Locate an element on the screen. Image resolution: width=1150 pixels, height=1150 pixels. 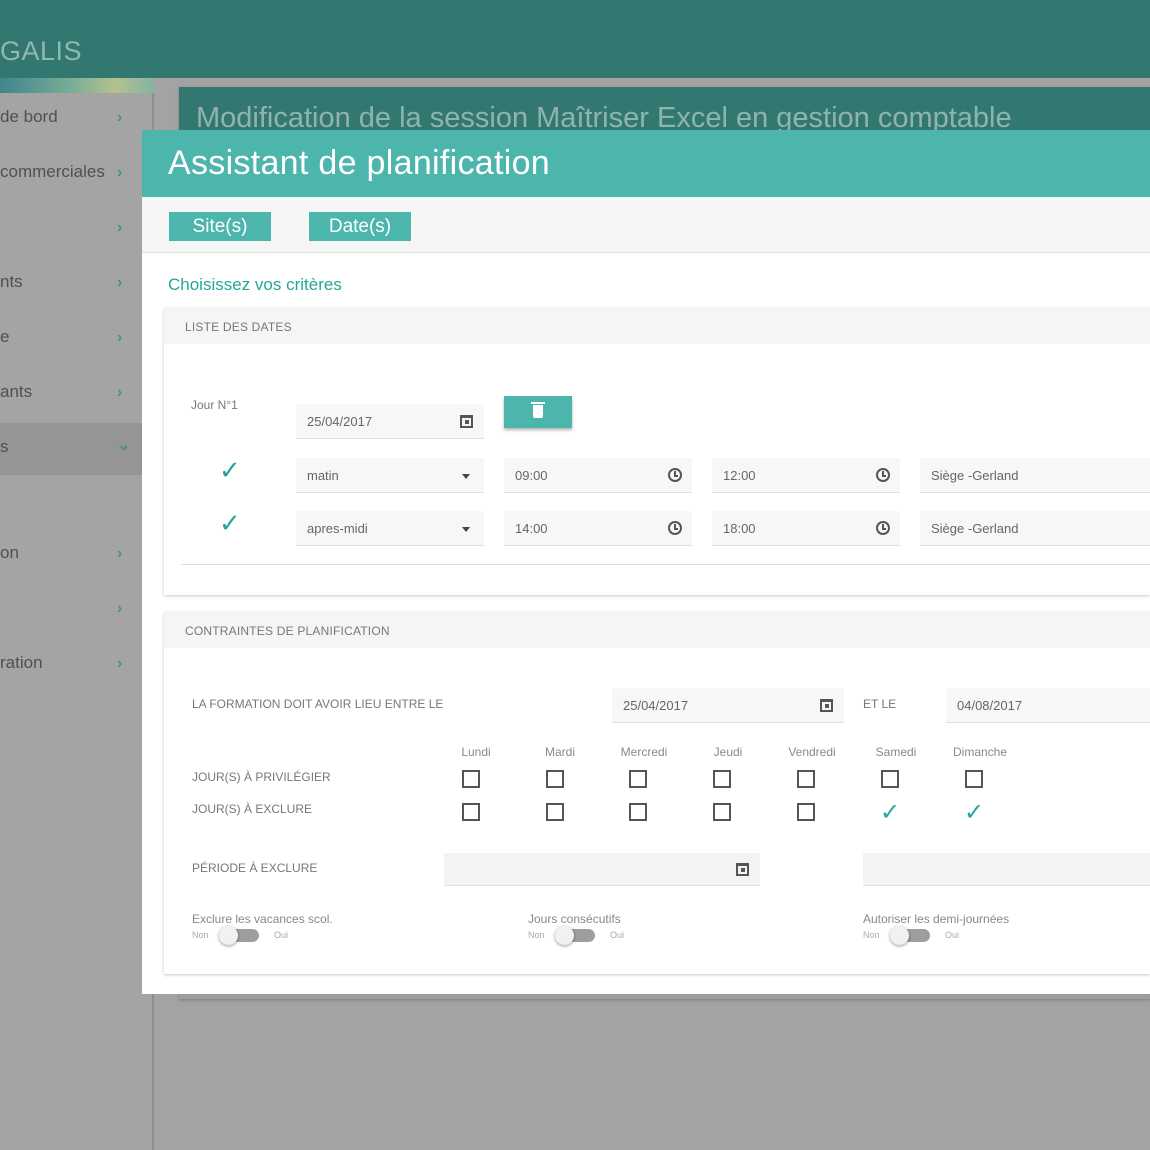
site-value: Siège -Gerland is located at coordinates (975, 528).